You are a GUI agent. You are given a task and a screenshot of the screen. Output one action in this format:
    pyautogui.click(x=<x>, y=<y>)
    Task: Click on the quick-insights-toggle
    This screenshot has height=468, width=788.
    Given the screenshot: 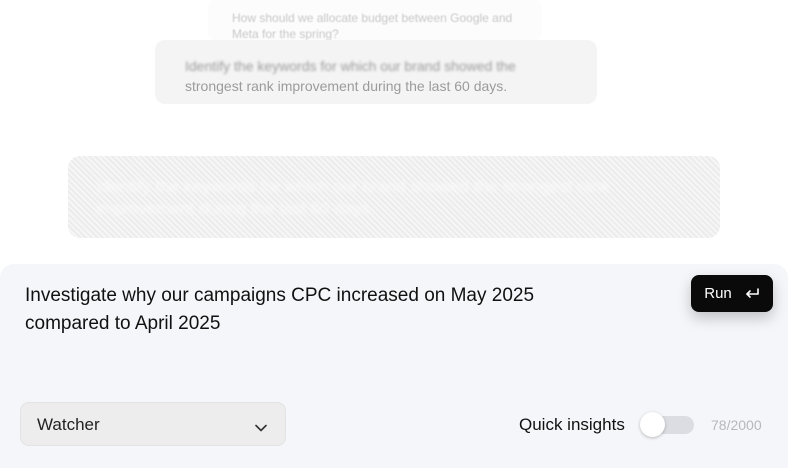 What is the action you would take?
    pyautogui.click(x=666, y=424)
    